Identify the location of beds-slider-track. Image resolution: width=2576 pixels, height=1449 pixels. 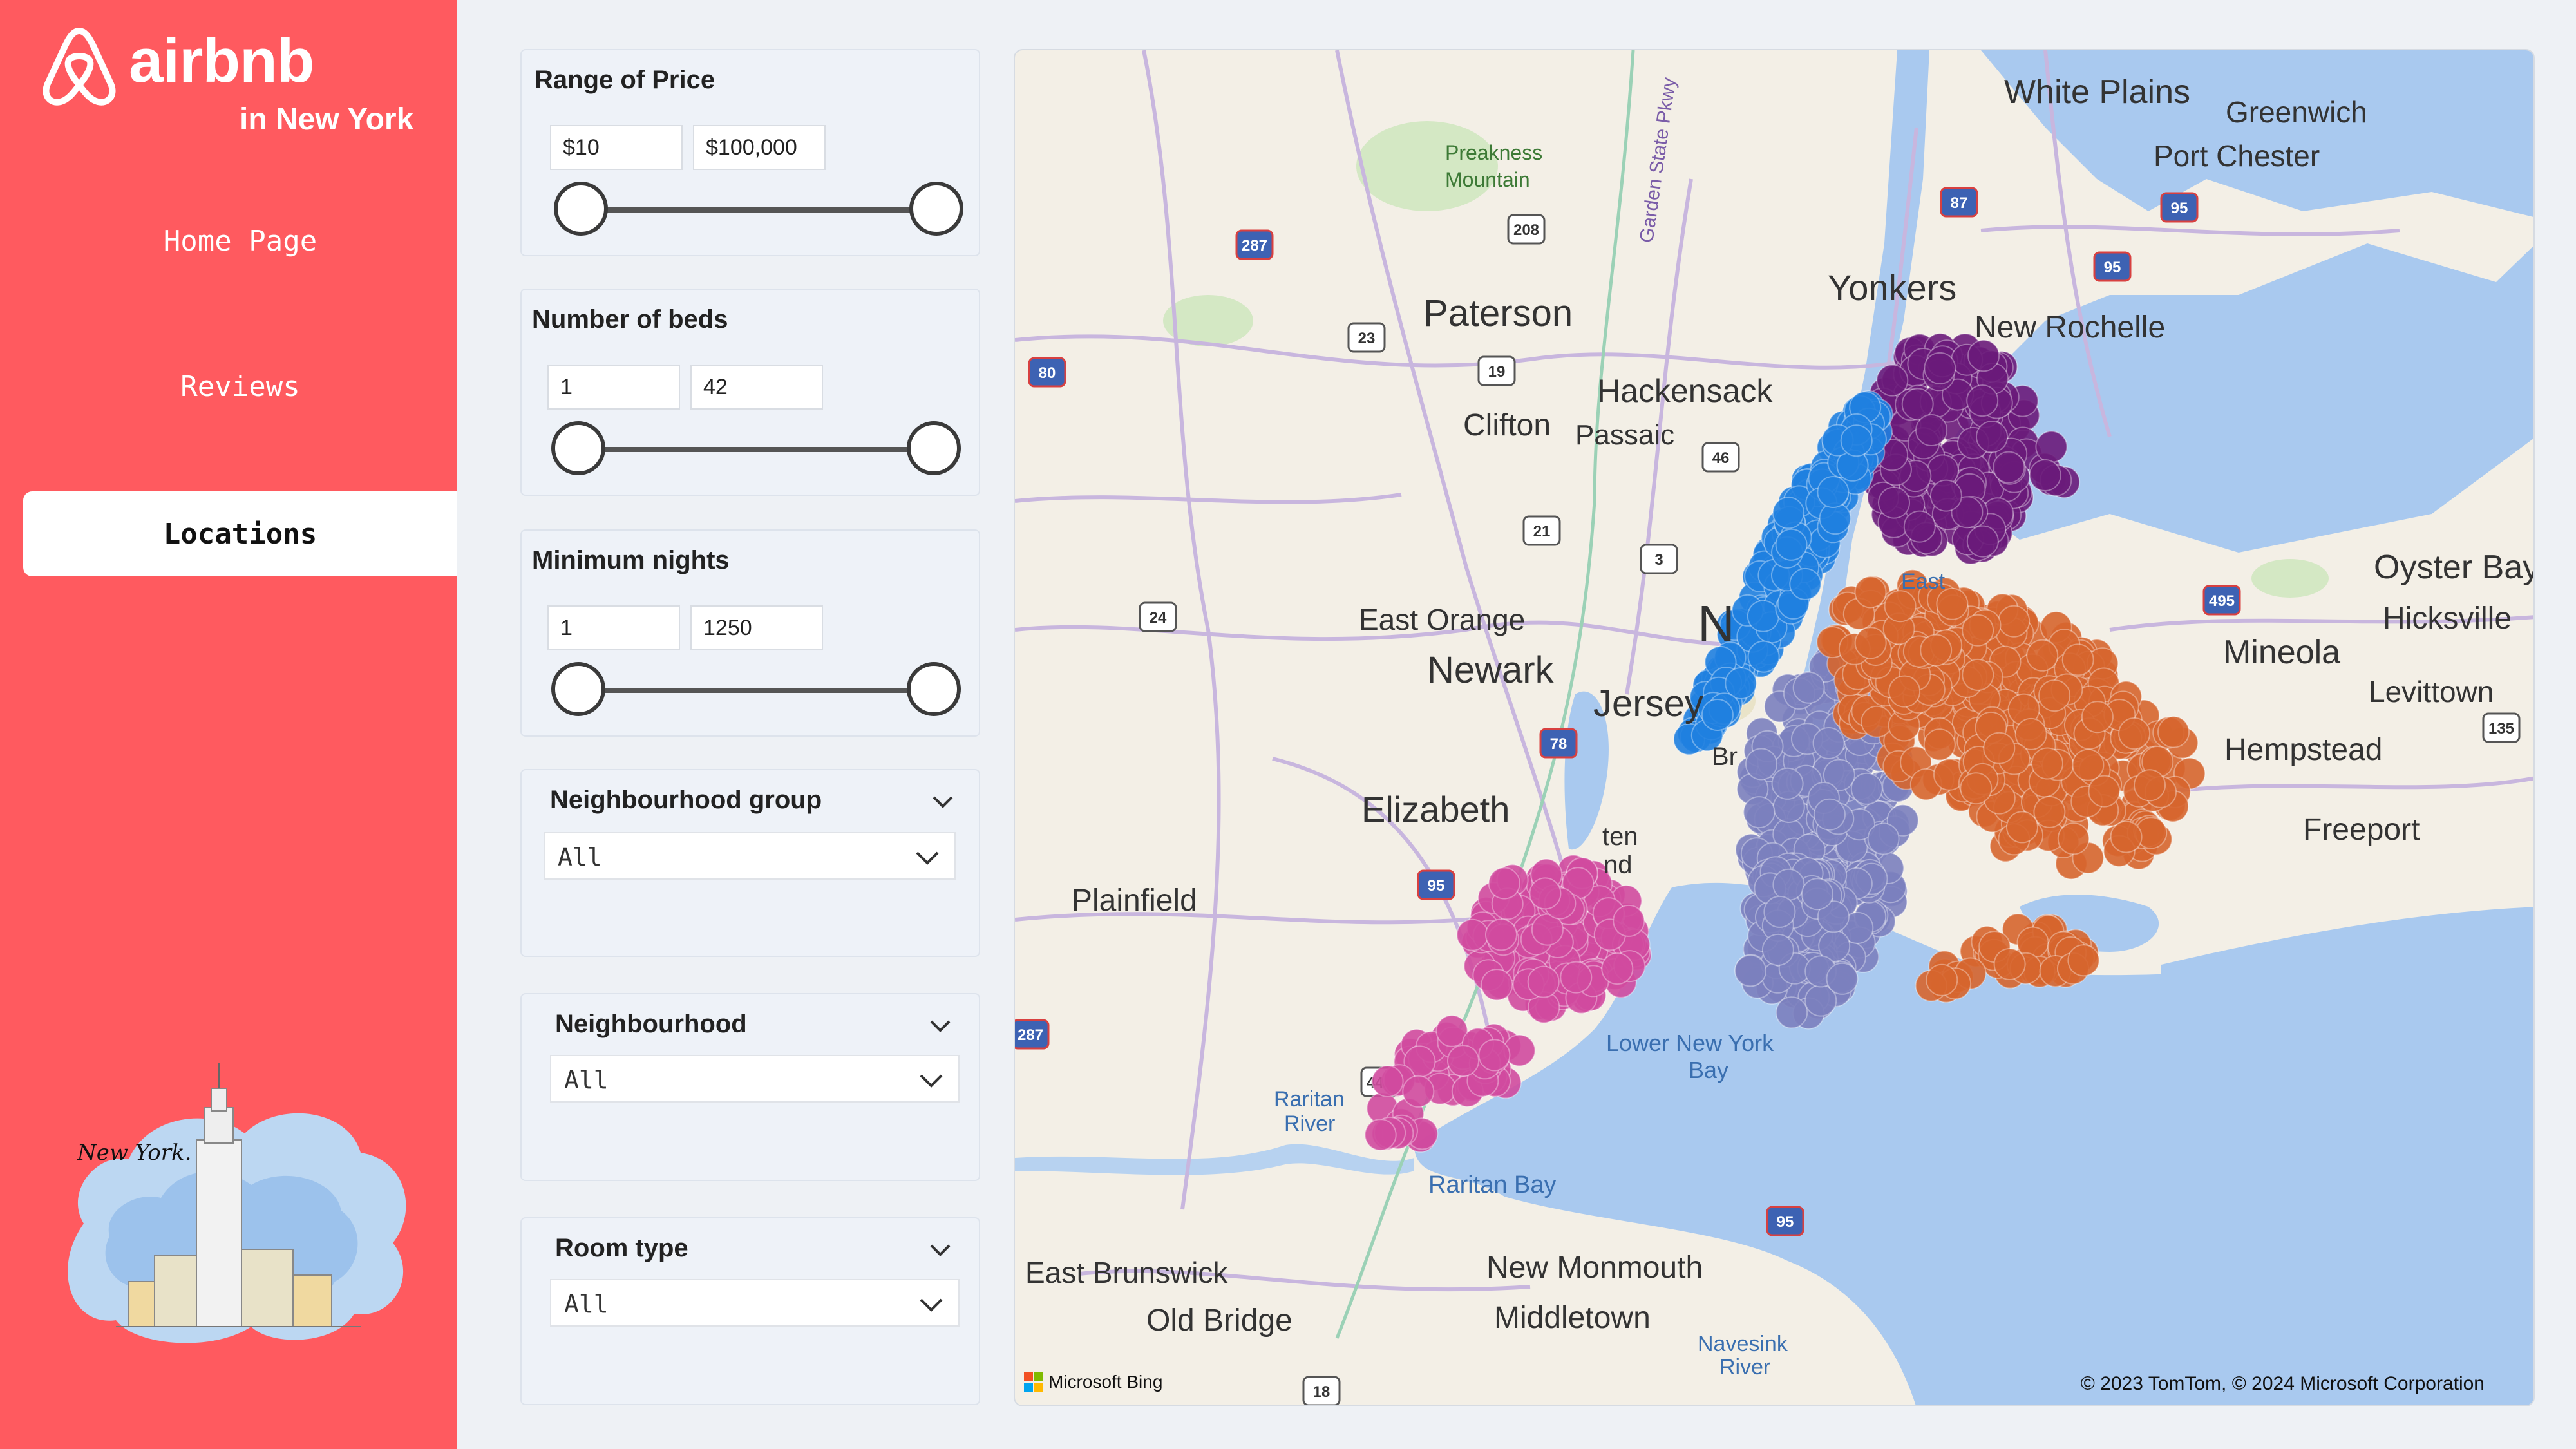
(755, 449).